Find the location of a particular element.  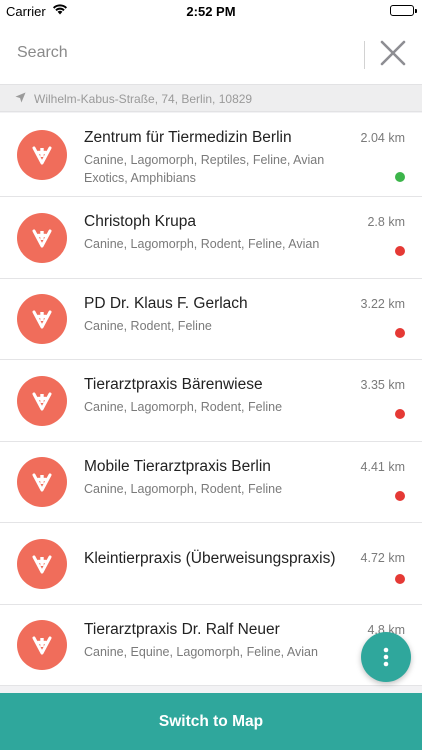

species-line: Canine, Lagomorph, Rodent, Feline, Avian is located at coordinates (202, 244).